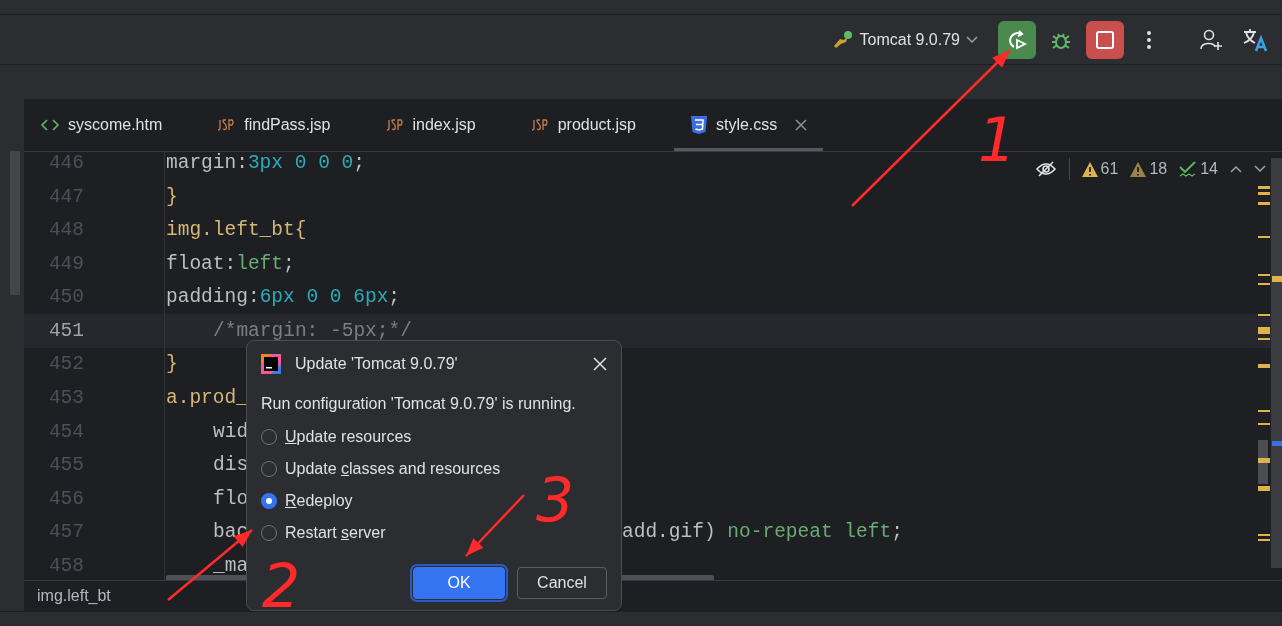 Image resolution: width=1282 pixels, height=626 pixels. Describe the element at coordinates (1017, 39) in the screenshot. I see `rerun-button` at that location.